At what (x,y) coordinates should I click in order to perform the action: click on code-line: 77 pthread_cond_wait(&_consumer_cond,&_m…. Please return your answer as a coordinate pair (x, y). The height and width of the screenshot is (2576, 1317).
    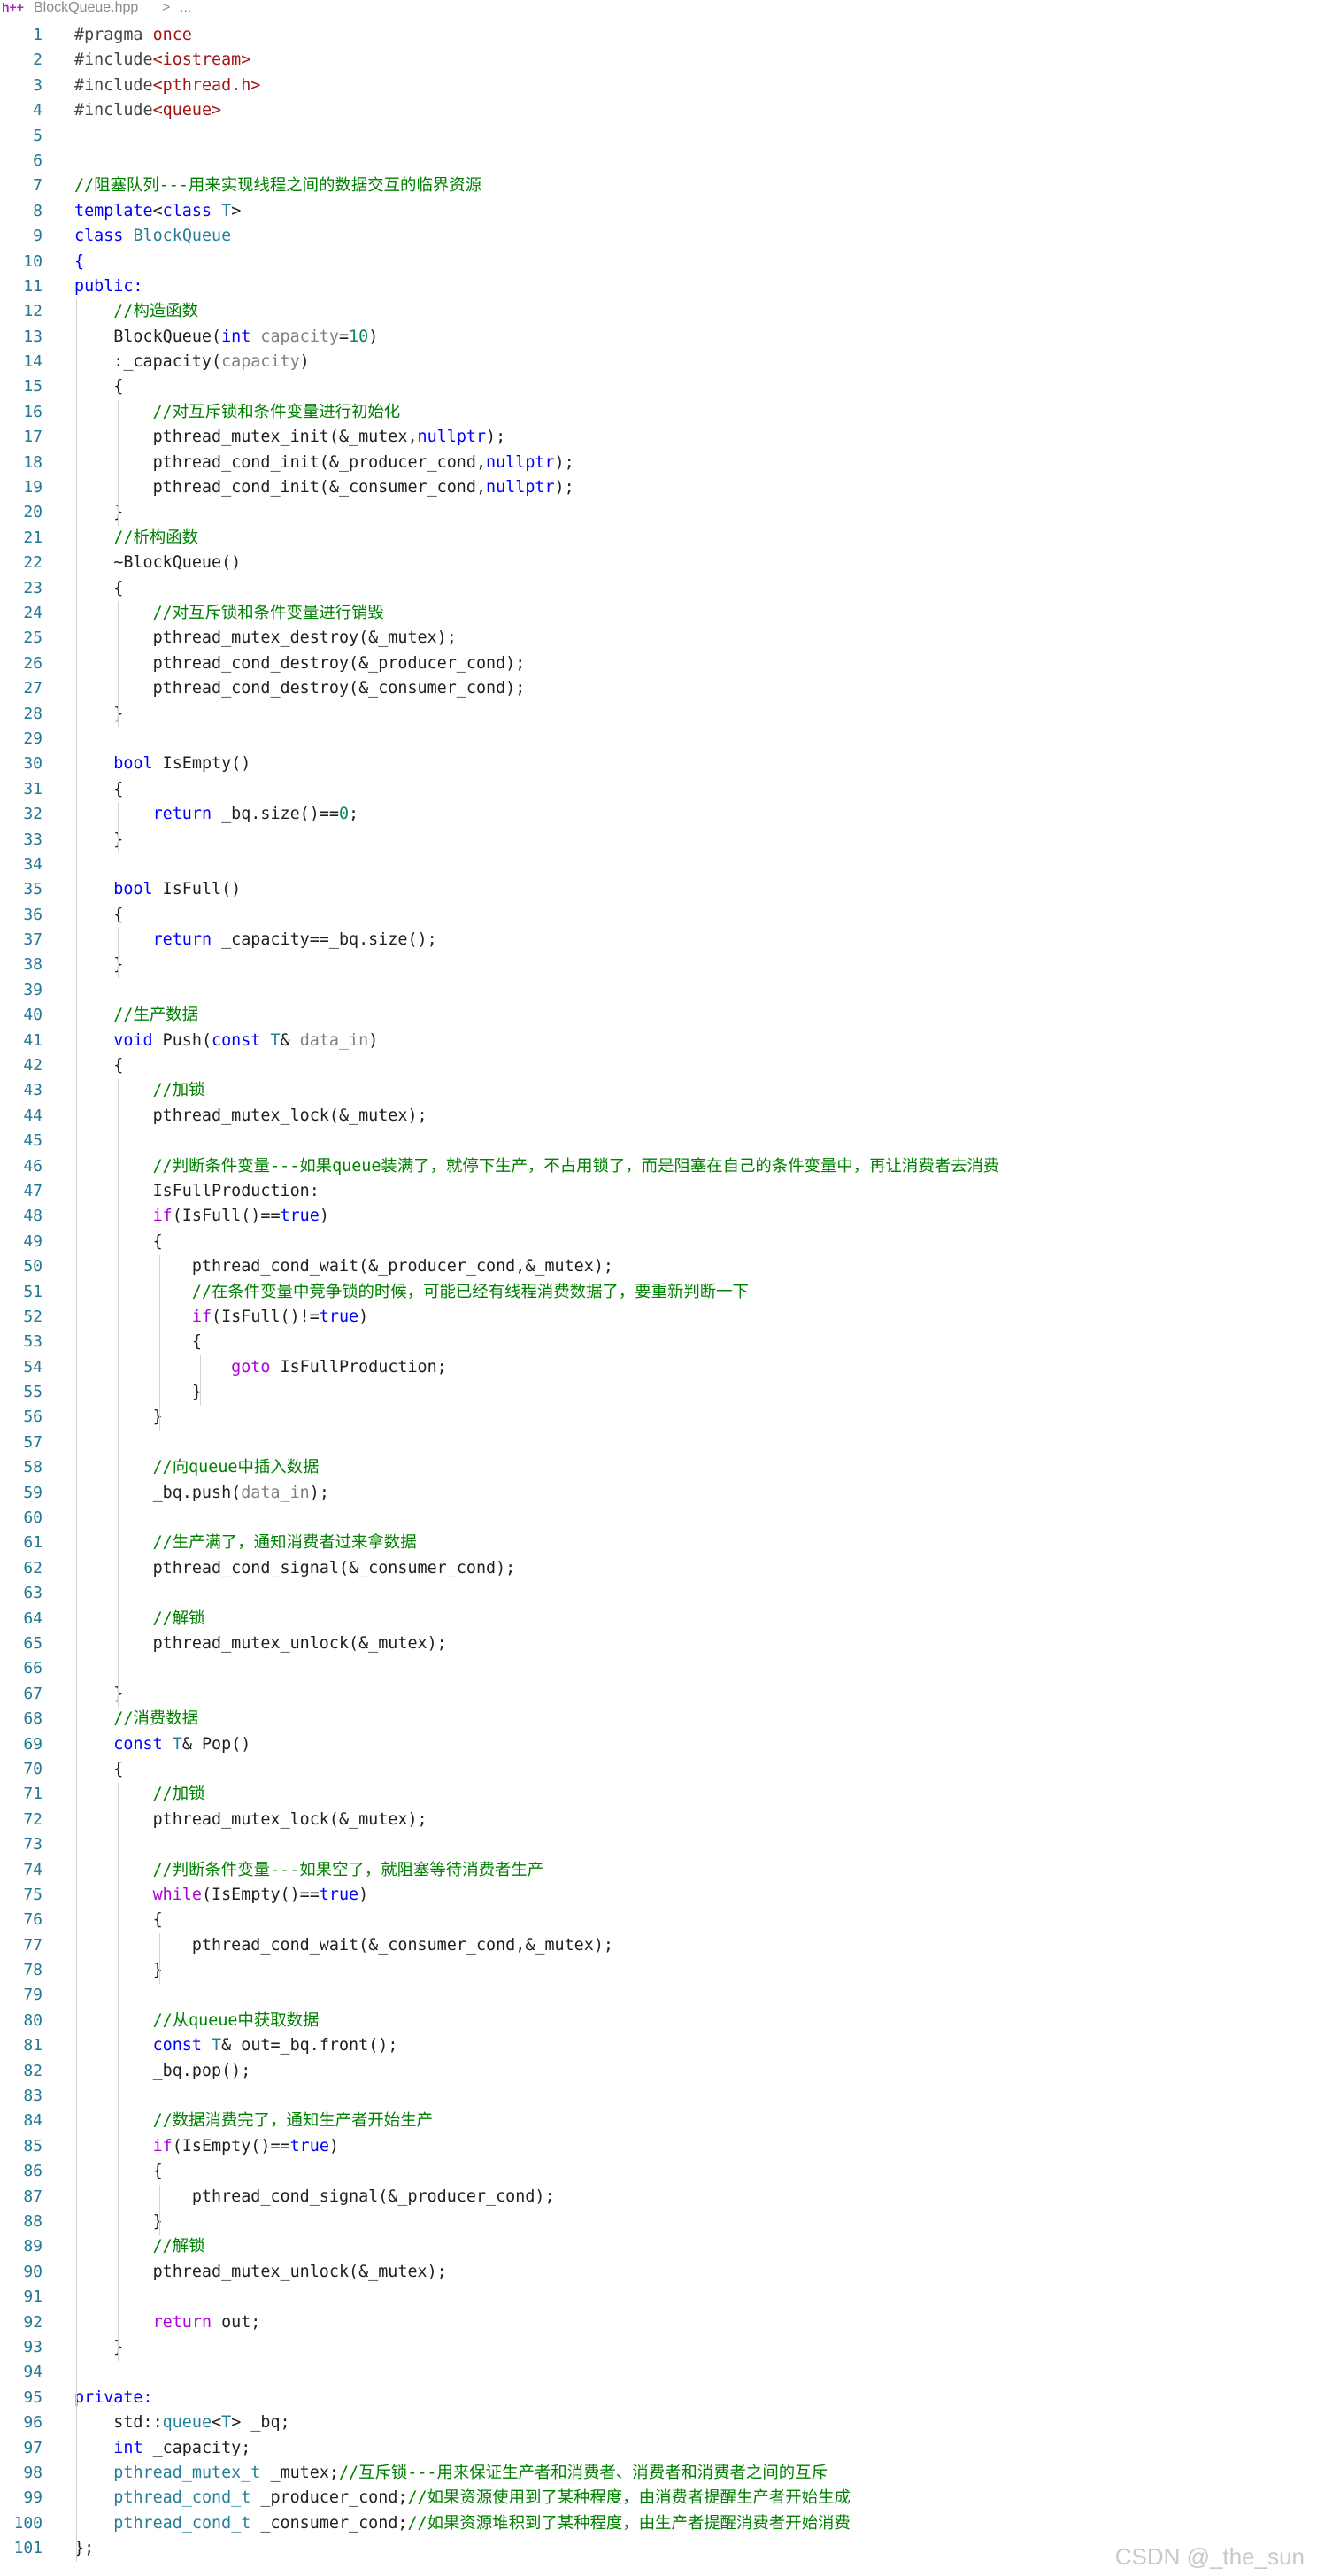
    Looking at the image, I should click on (658, 1945).